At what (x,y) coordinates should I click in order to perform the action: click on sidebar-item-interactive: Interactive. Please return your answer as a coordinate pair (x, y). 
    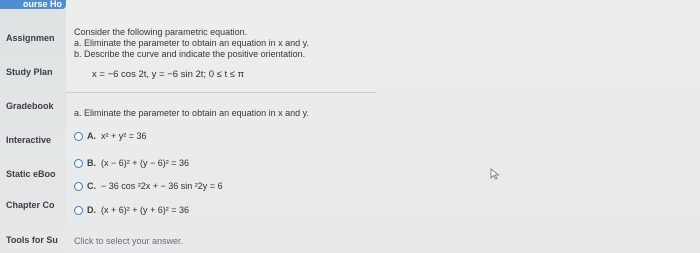
    Looking at the image, I should click on (36, 140).